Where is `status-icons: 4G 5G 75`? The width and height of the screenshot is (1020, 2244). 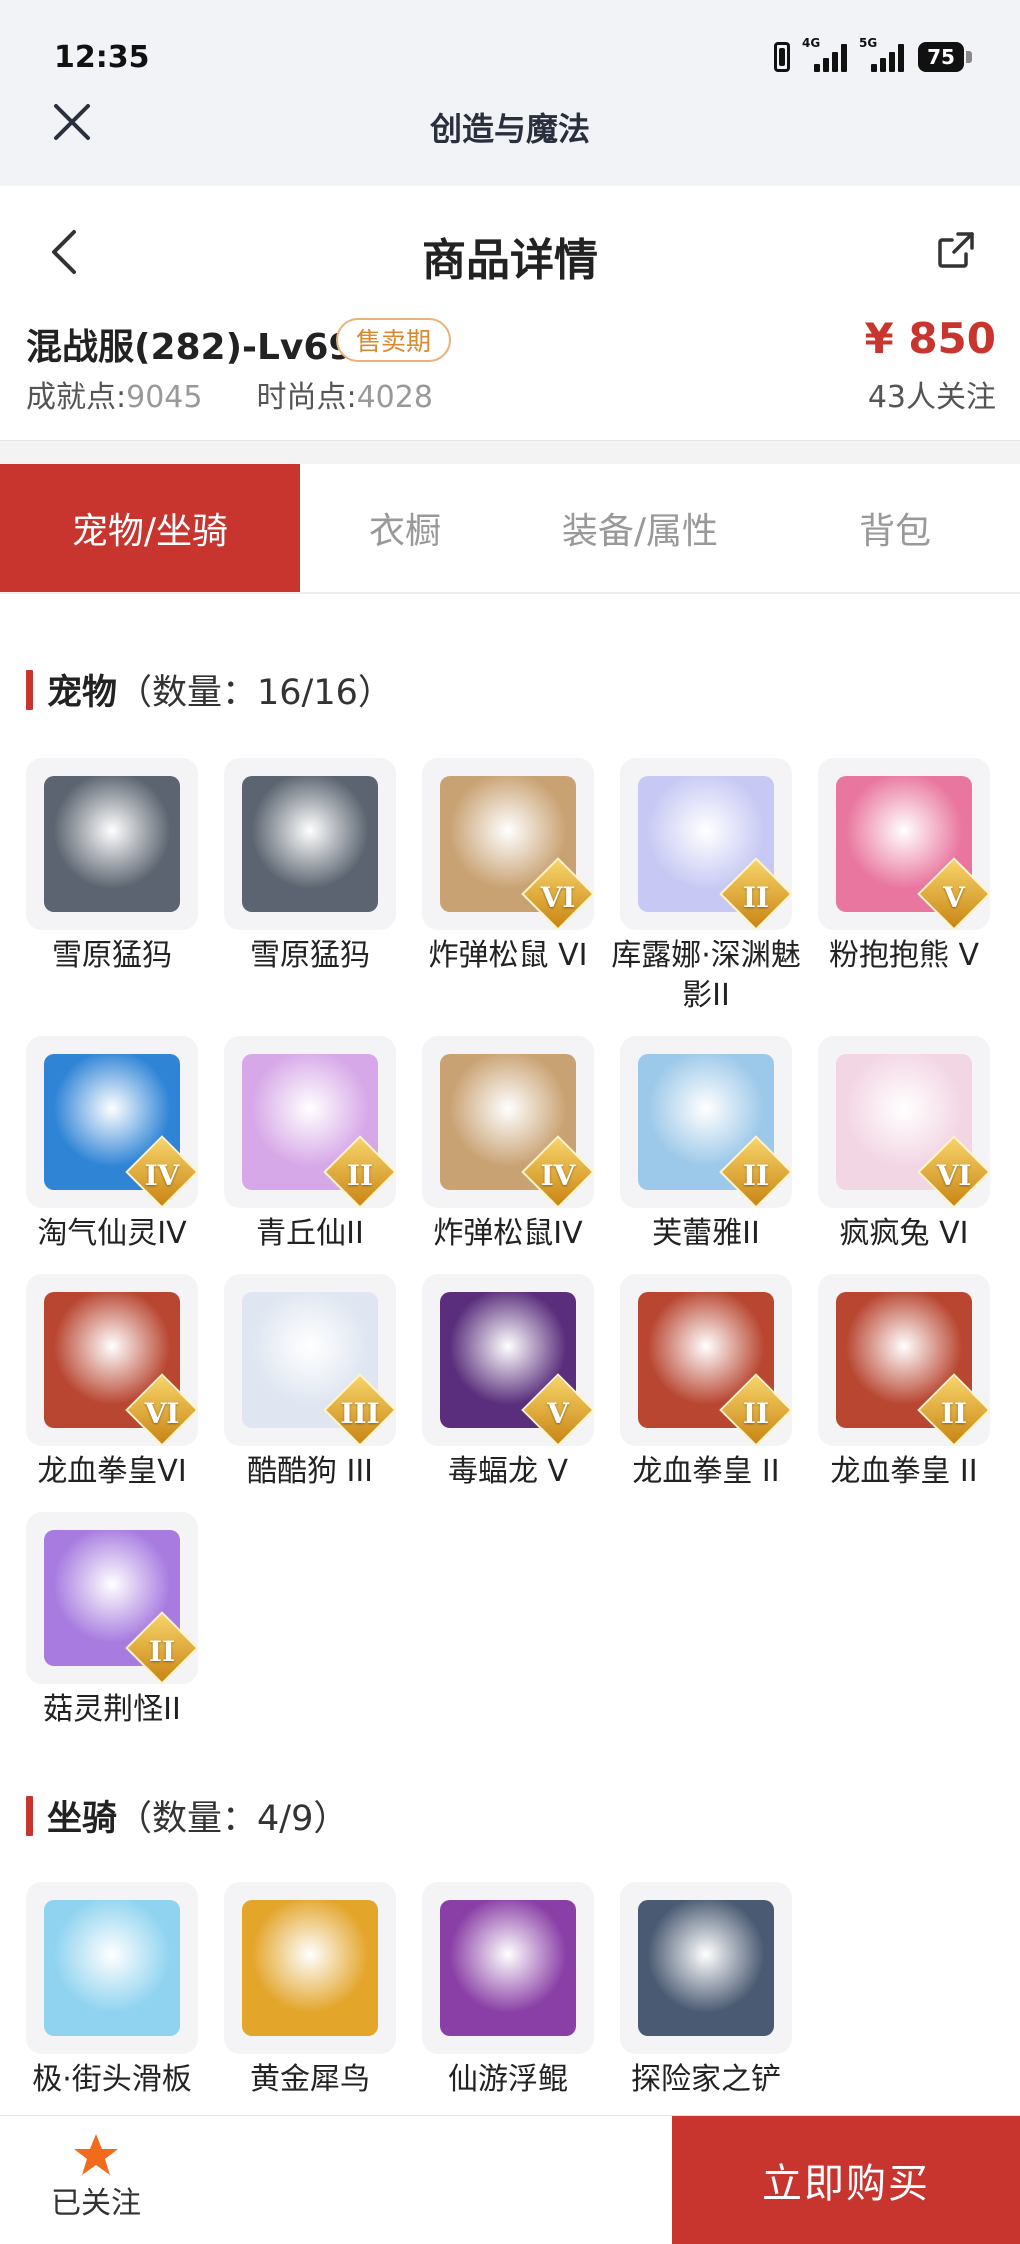 status-icons: 4G 5G 75 is located at coordinates (873, 54).